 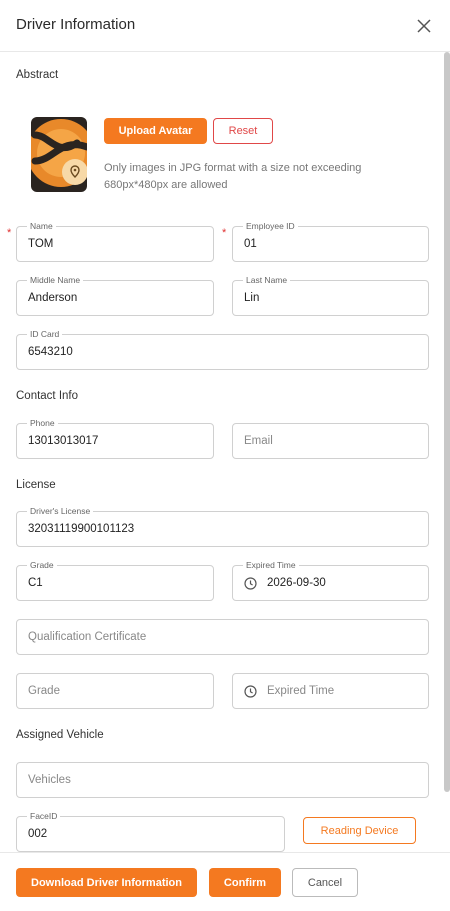 What do you see at coordinates (270, 226) in the screenshot?
I see `employee-id-label: Employee ID` at bounding box center [270, 226].